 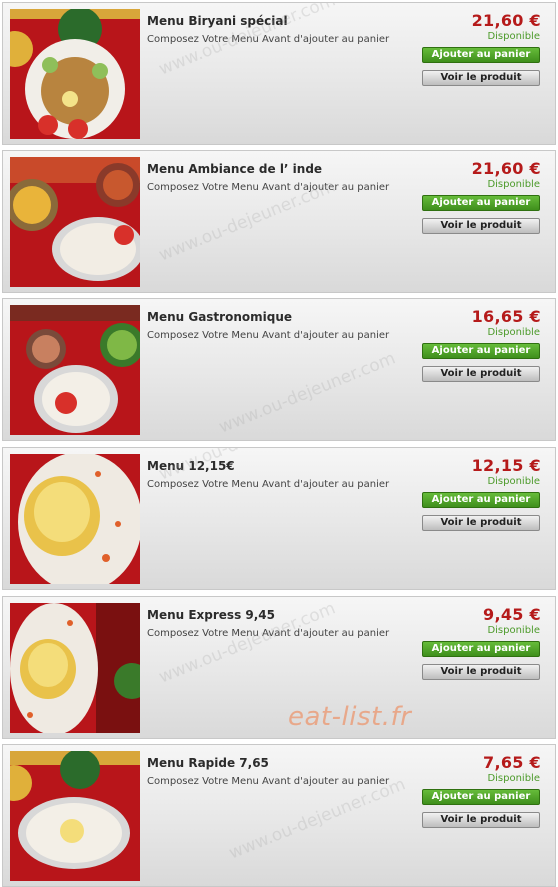 What do you see at coordinates (512, 614) in the screenshot?
I see `product-price: 9,45 €` at bounding box center [512, 614].